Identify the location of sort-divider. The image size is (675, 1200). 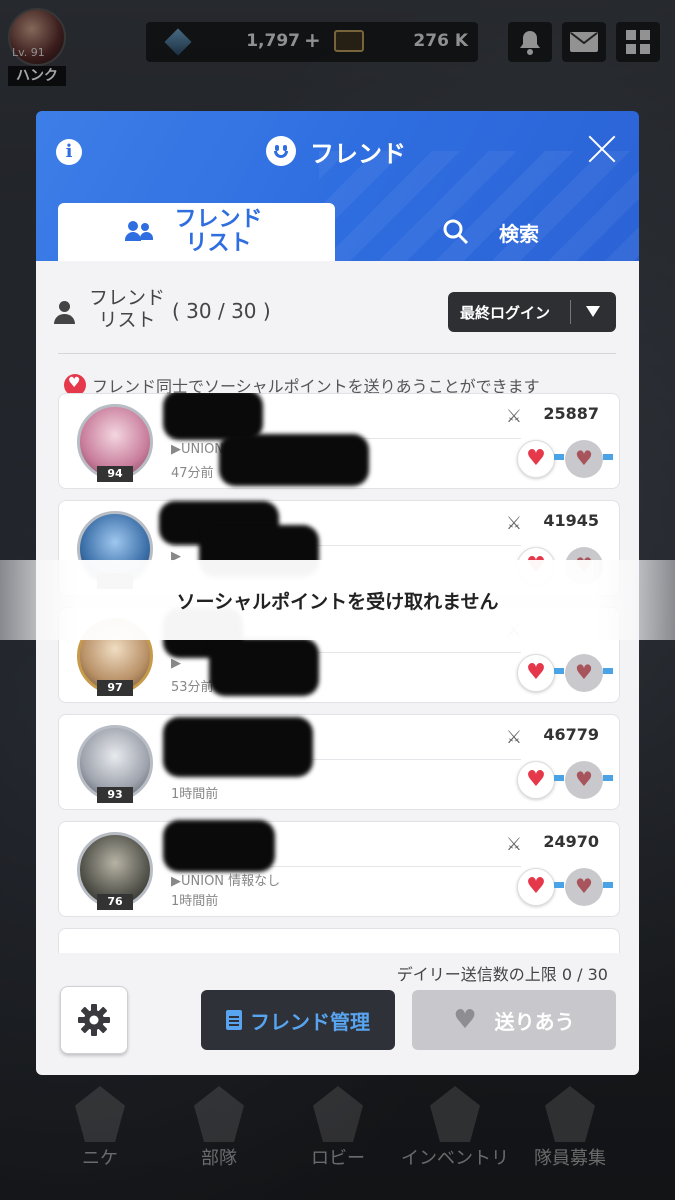
(570, 312).